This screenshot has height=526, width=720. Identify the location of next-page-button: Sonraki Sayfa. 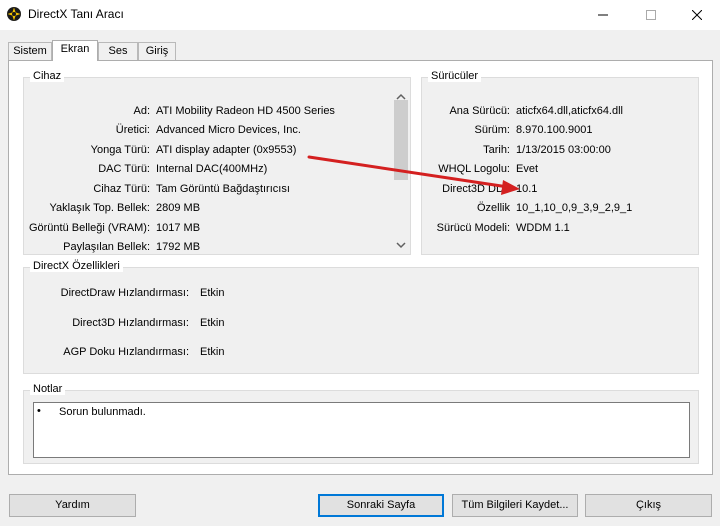
(381, 505).